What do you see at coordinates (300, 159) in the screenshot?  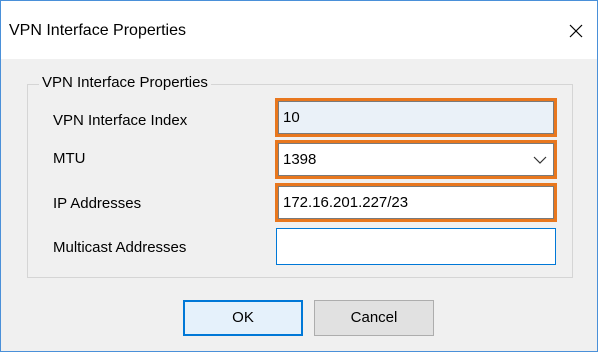 I see `mtu-value: 1398` at bounding box center [300, 159].